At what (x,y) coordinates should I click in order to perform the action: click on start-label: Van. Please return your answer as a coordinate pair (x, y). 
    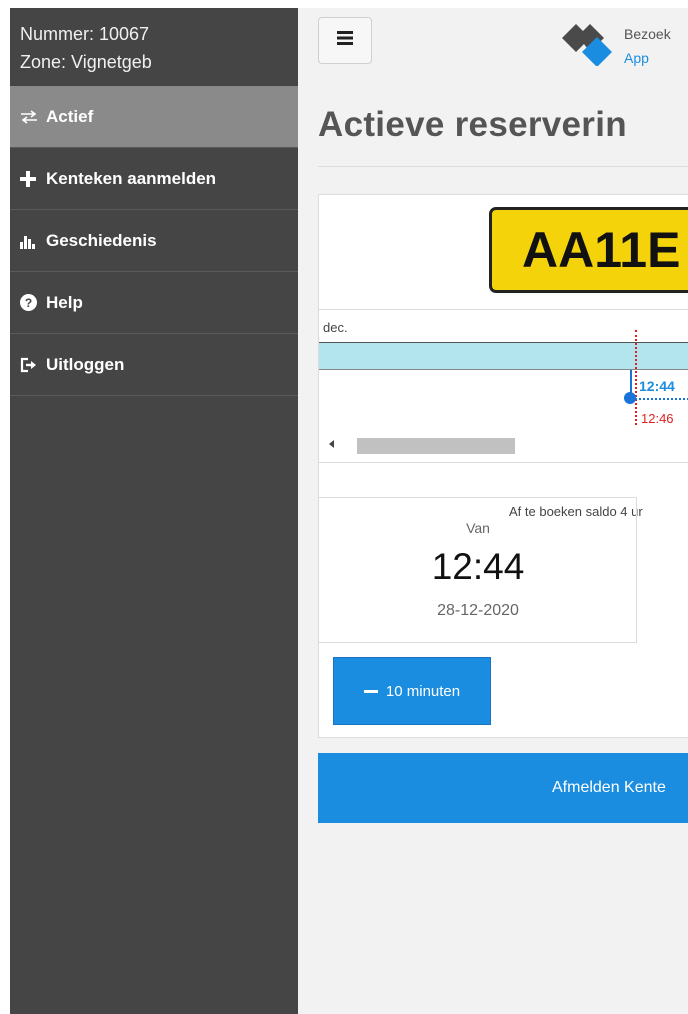
    Looking at the image, I should click on (478, 528).